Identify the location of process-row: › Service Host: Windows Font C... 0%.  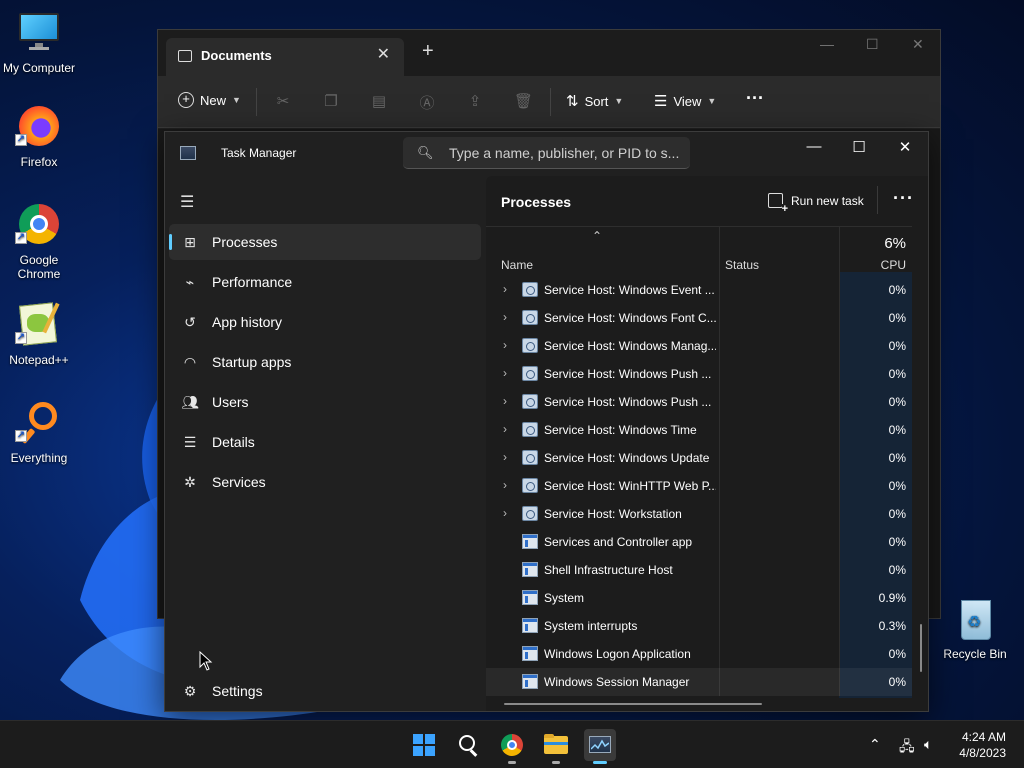
(699, 318).